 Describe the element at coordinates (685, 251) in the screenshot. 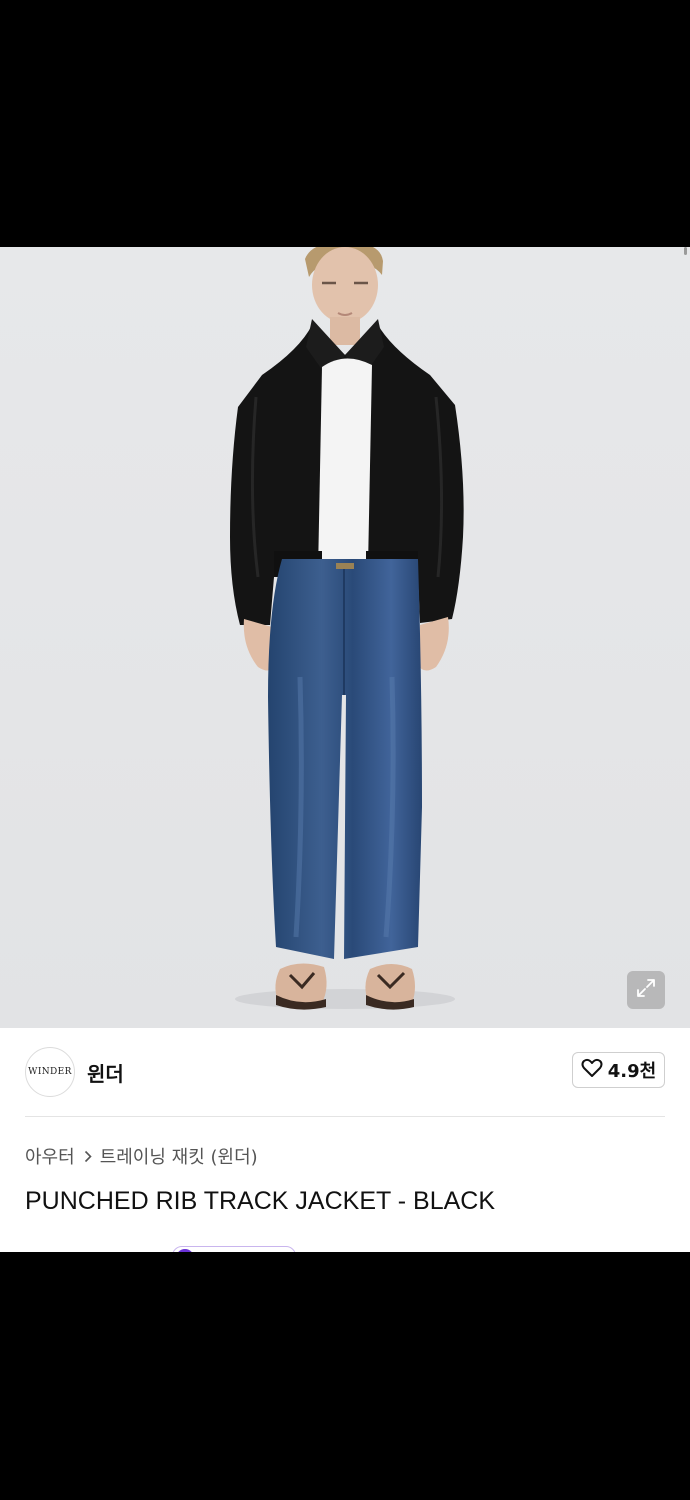

I see `scroll-indicator` at that location.